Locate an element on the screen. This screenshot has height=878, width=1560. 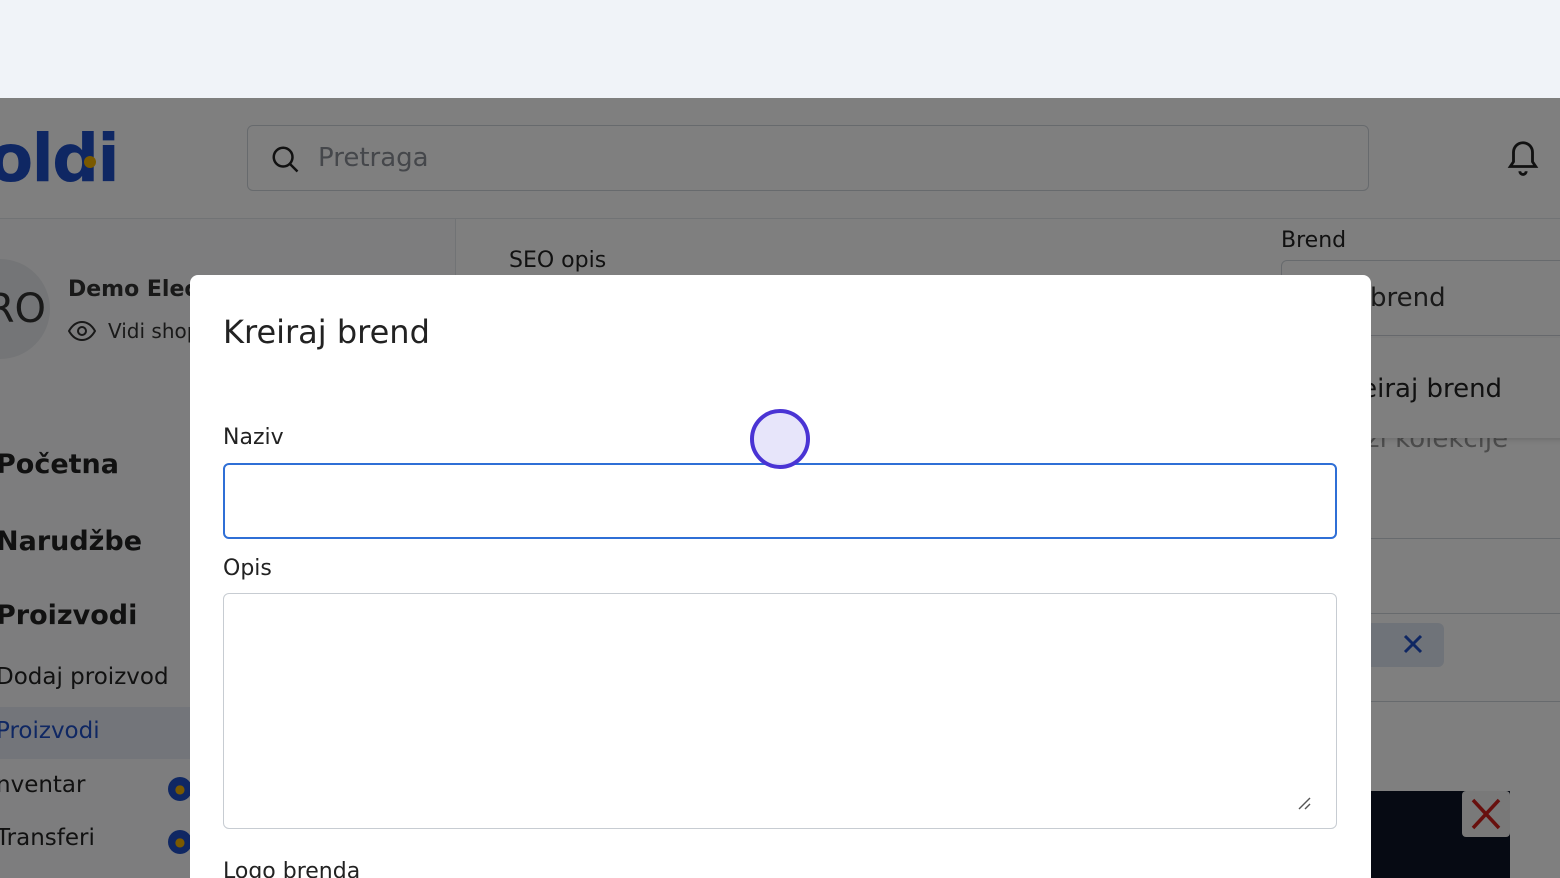
description-label: Opis is located at coordinates (247, 568).